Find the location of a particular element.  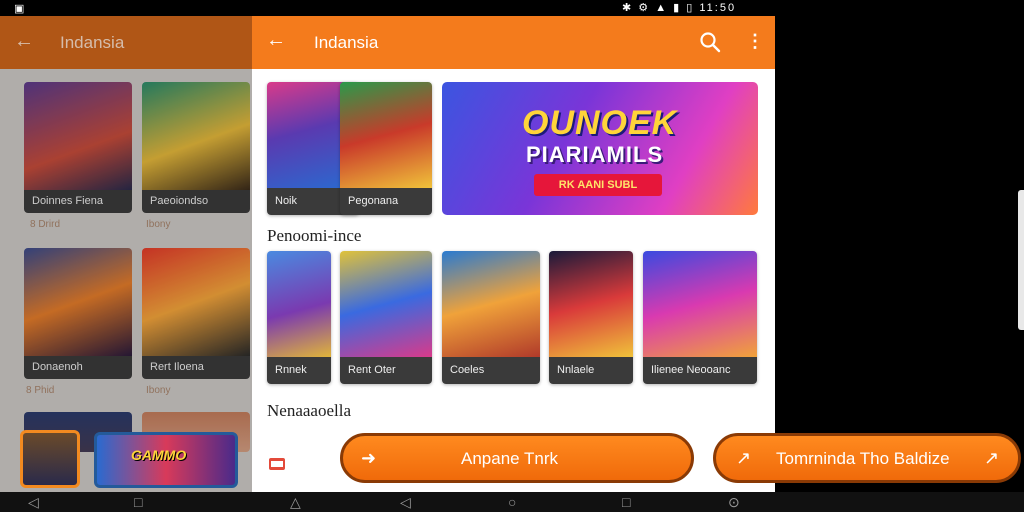

recent-app-thumbnail: GAMMO is located at coordinates (166, 460).